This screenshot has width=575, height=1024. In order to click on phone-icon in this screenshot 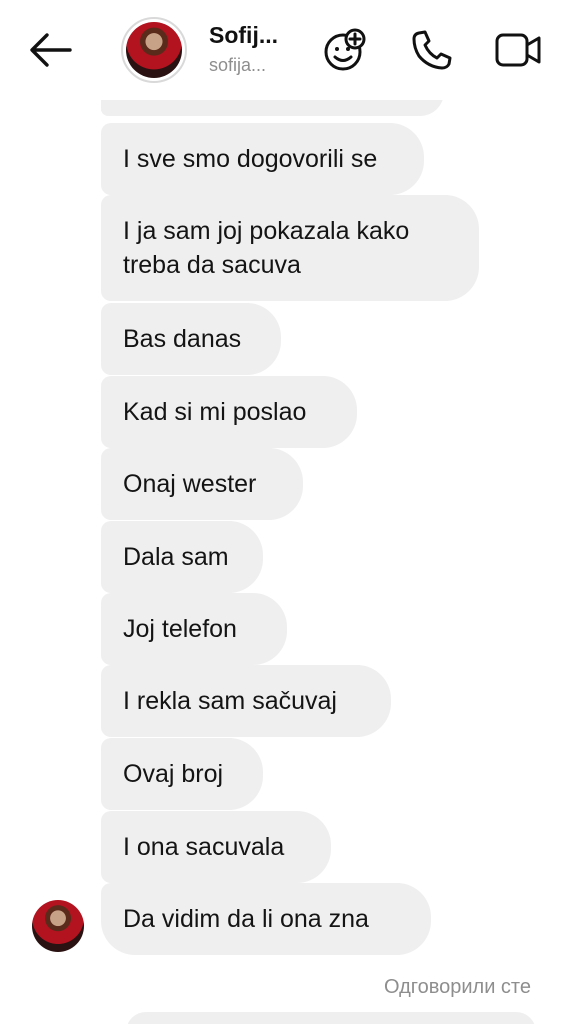, I will do `click(432, 50)`.